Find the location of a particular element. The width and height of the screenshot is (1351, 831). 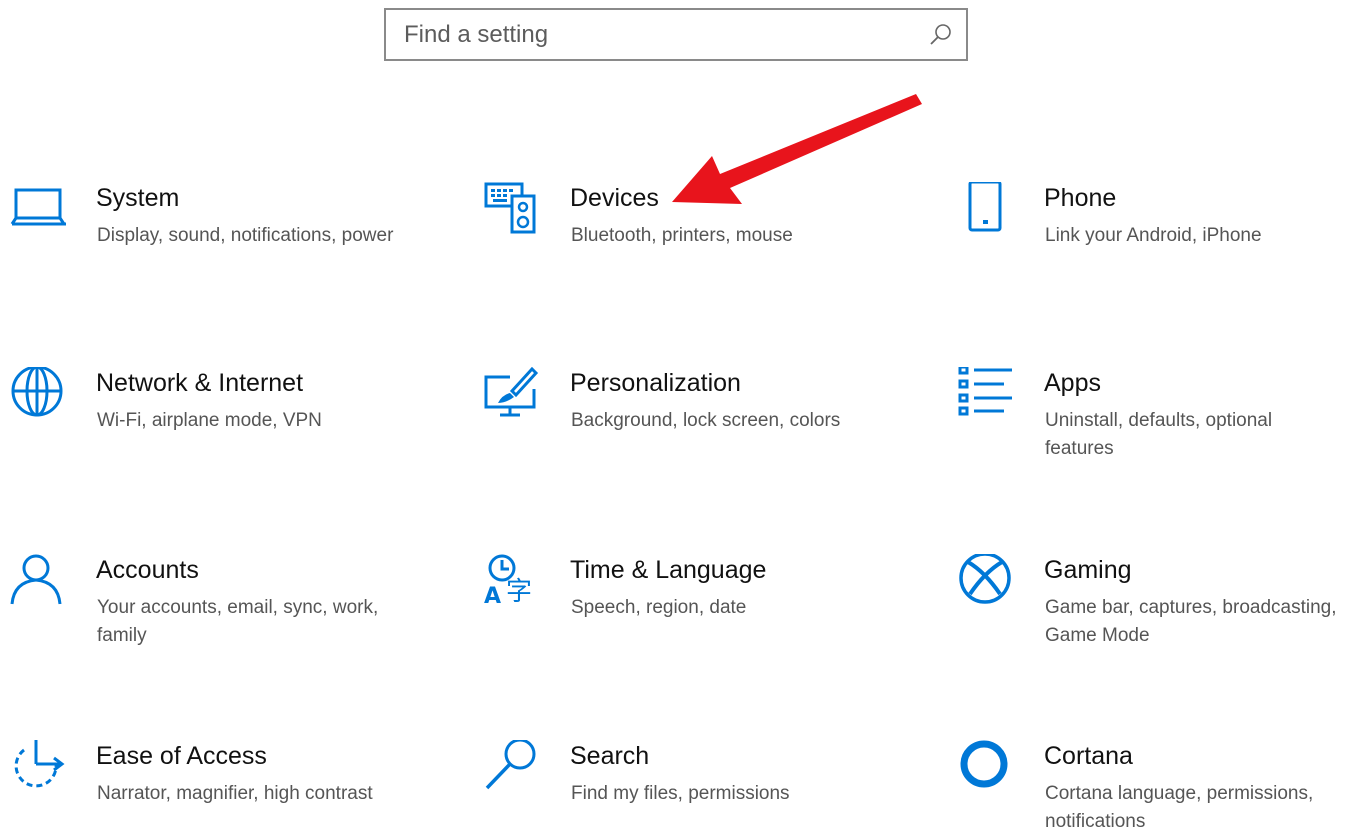

tile-title: Apps is located at coordinates (1072, 383).